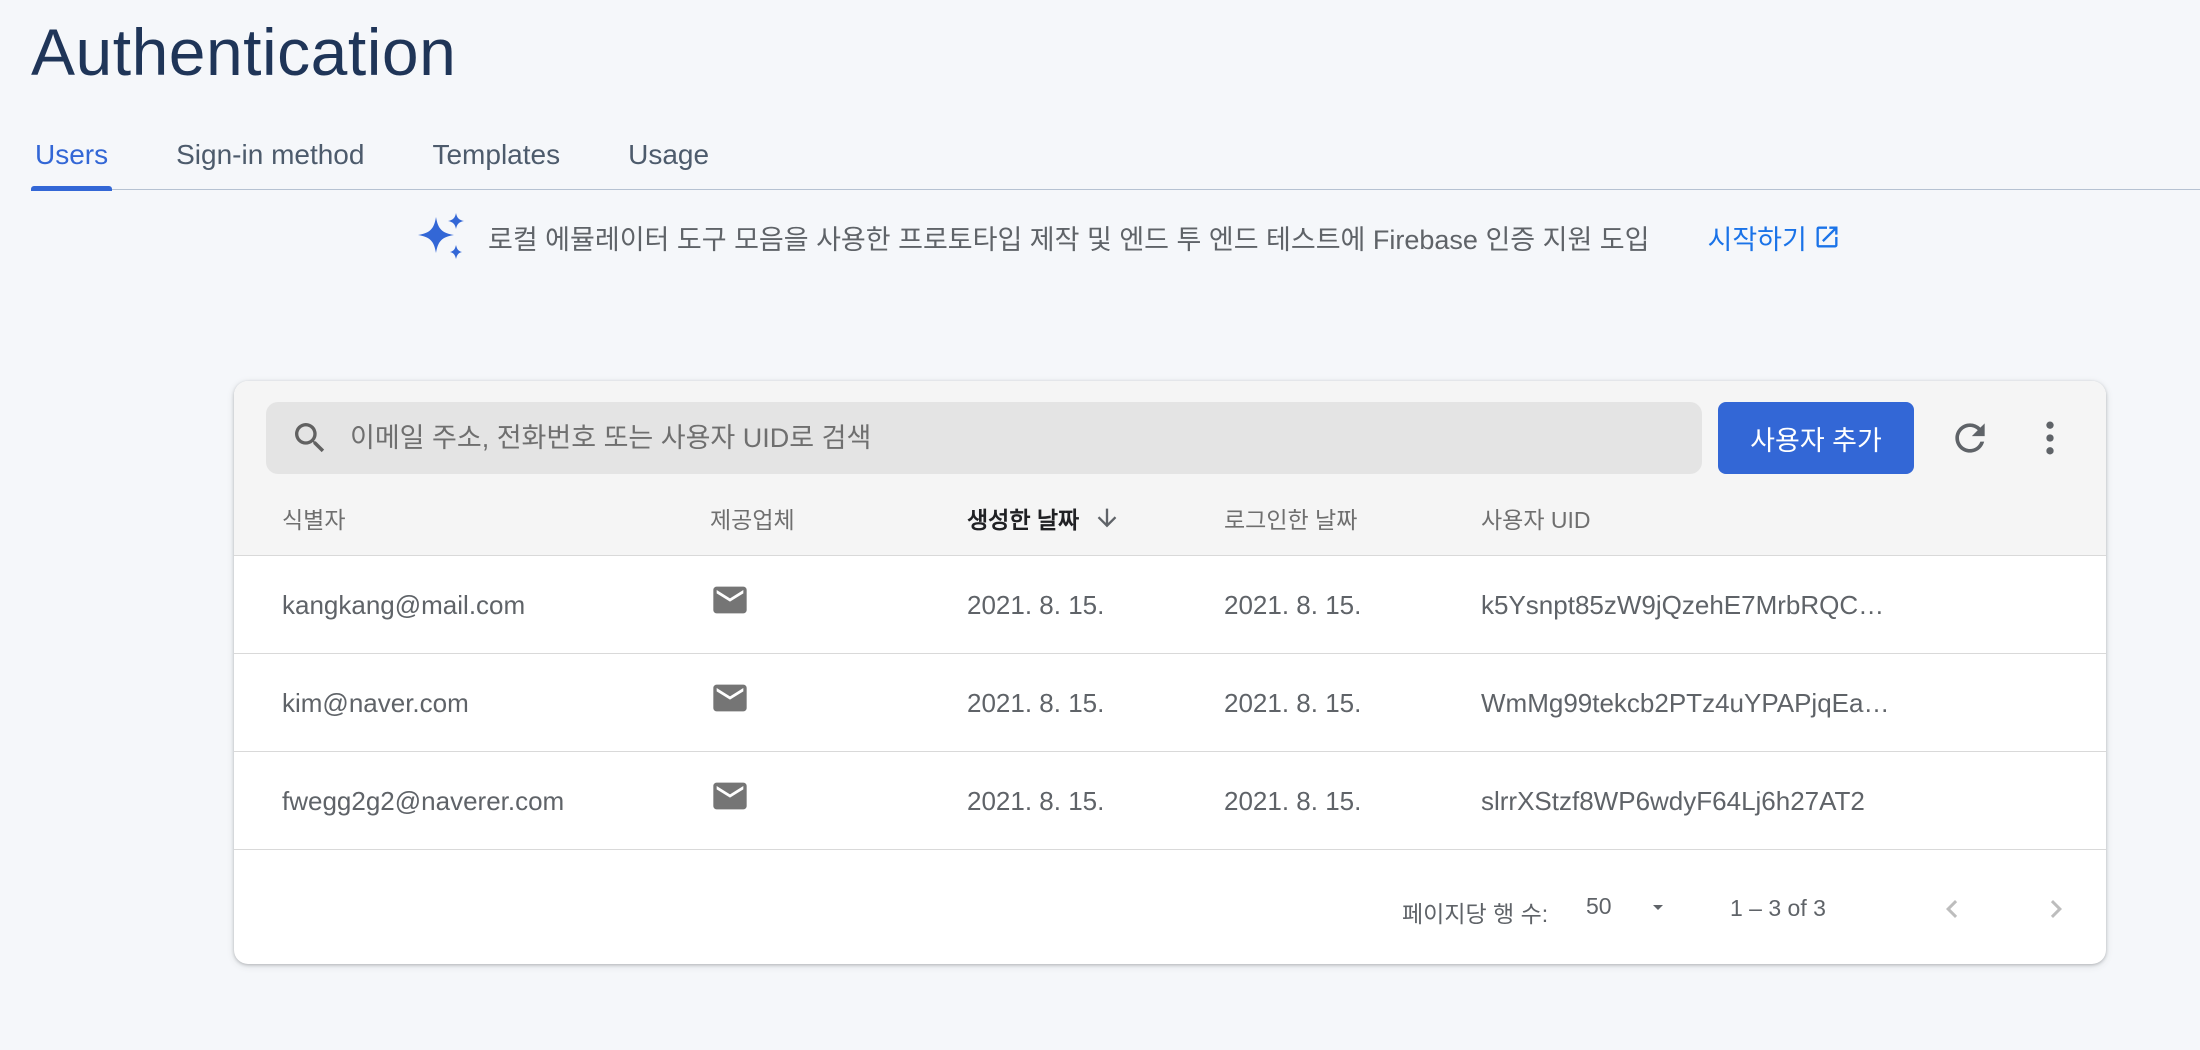 The image size is (2200, 1050). I want to click on get-started-link: 시작하기, so click(1774, 237).